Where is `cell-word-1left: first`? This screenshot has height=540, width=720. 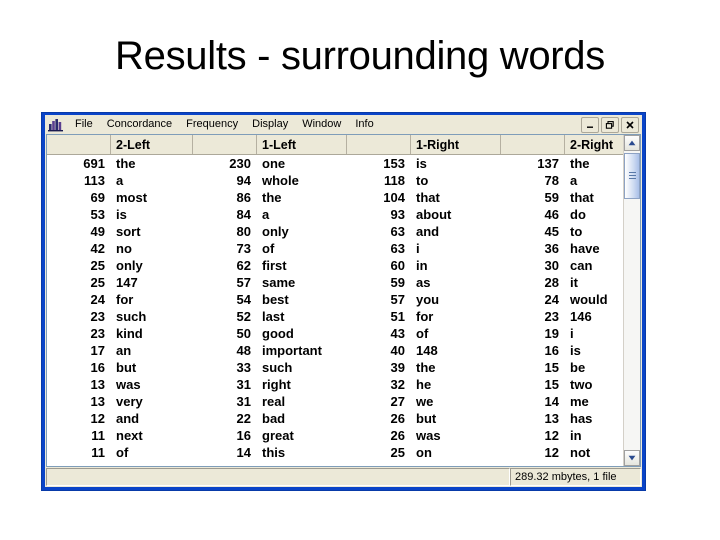
cell-word-1left: first is located at coordinates (274, 265).